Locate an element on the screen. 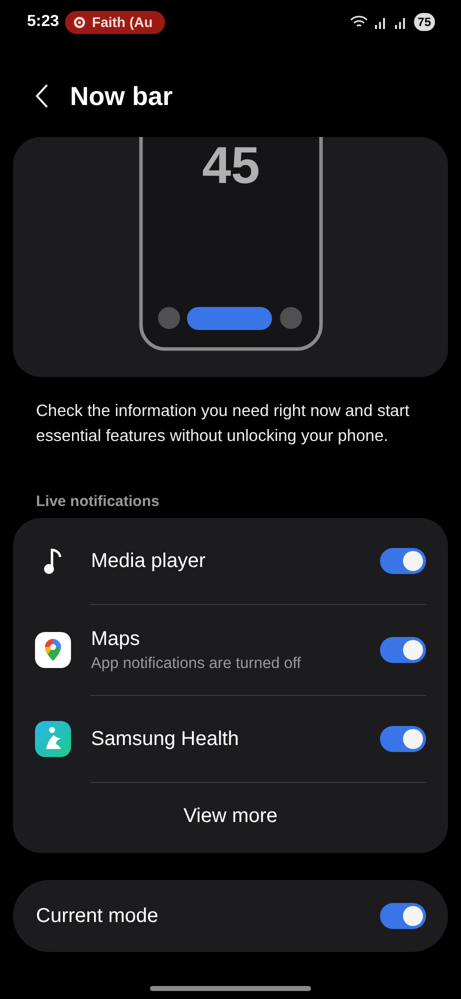 The width and height of the screenshot is (461, 999). runner-app-icon is located at coordinates (53, 739).